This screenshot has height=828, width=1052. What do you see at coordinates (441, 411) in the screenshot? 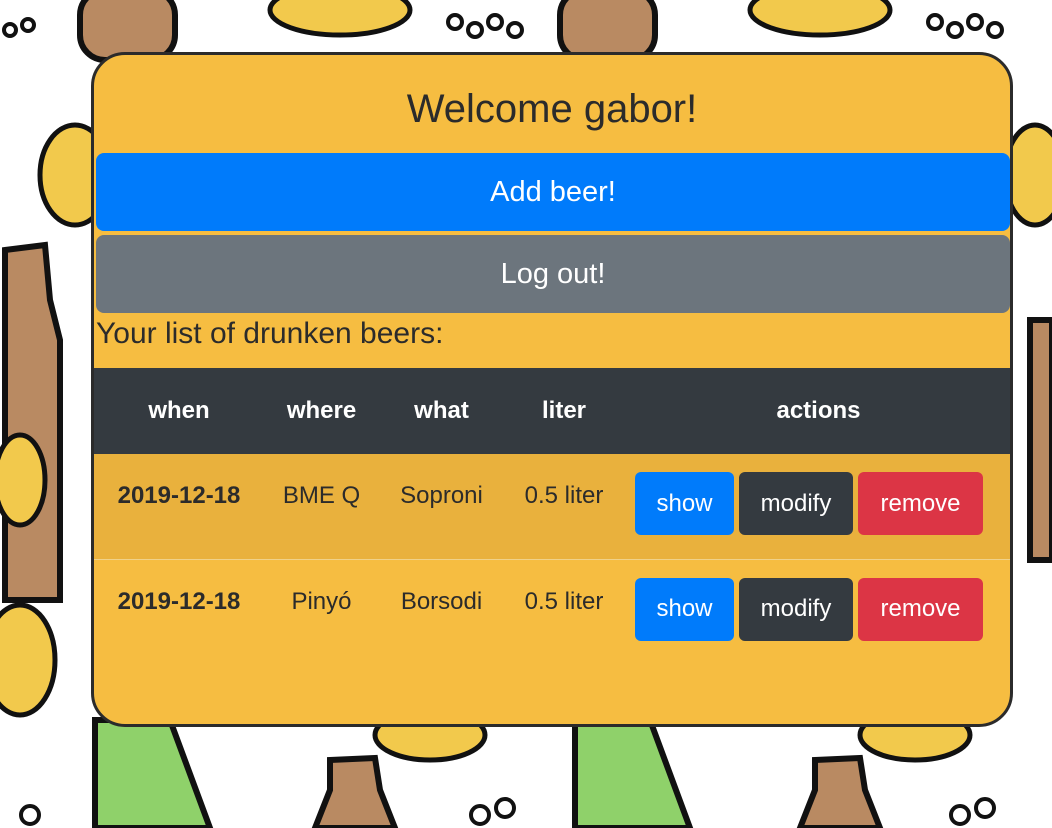
I see `column-header-what: what` at bounding box center [441, 411].